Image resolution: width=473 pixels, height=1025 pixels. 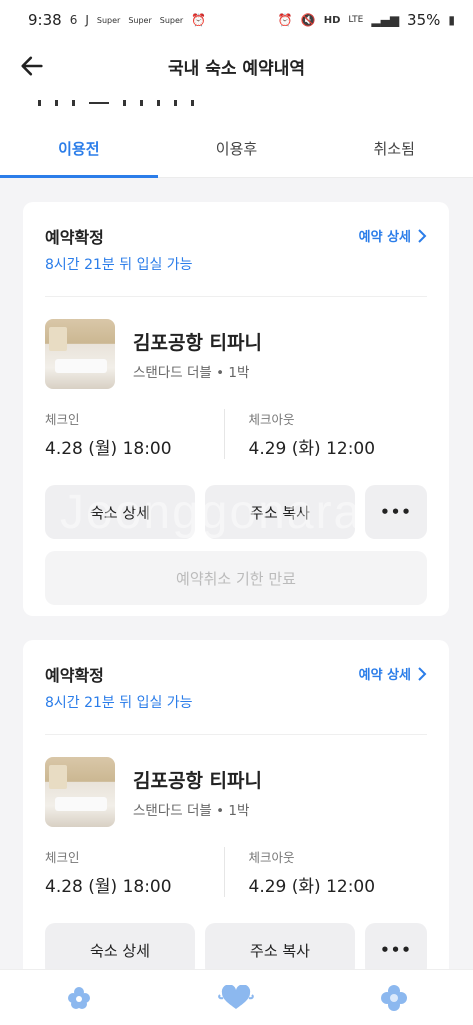 I want to click on truncated-strip, so click(x=236, y=106).